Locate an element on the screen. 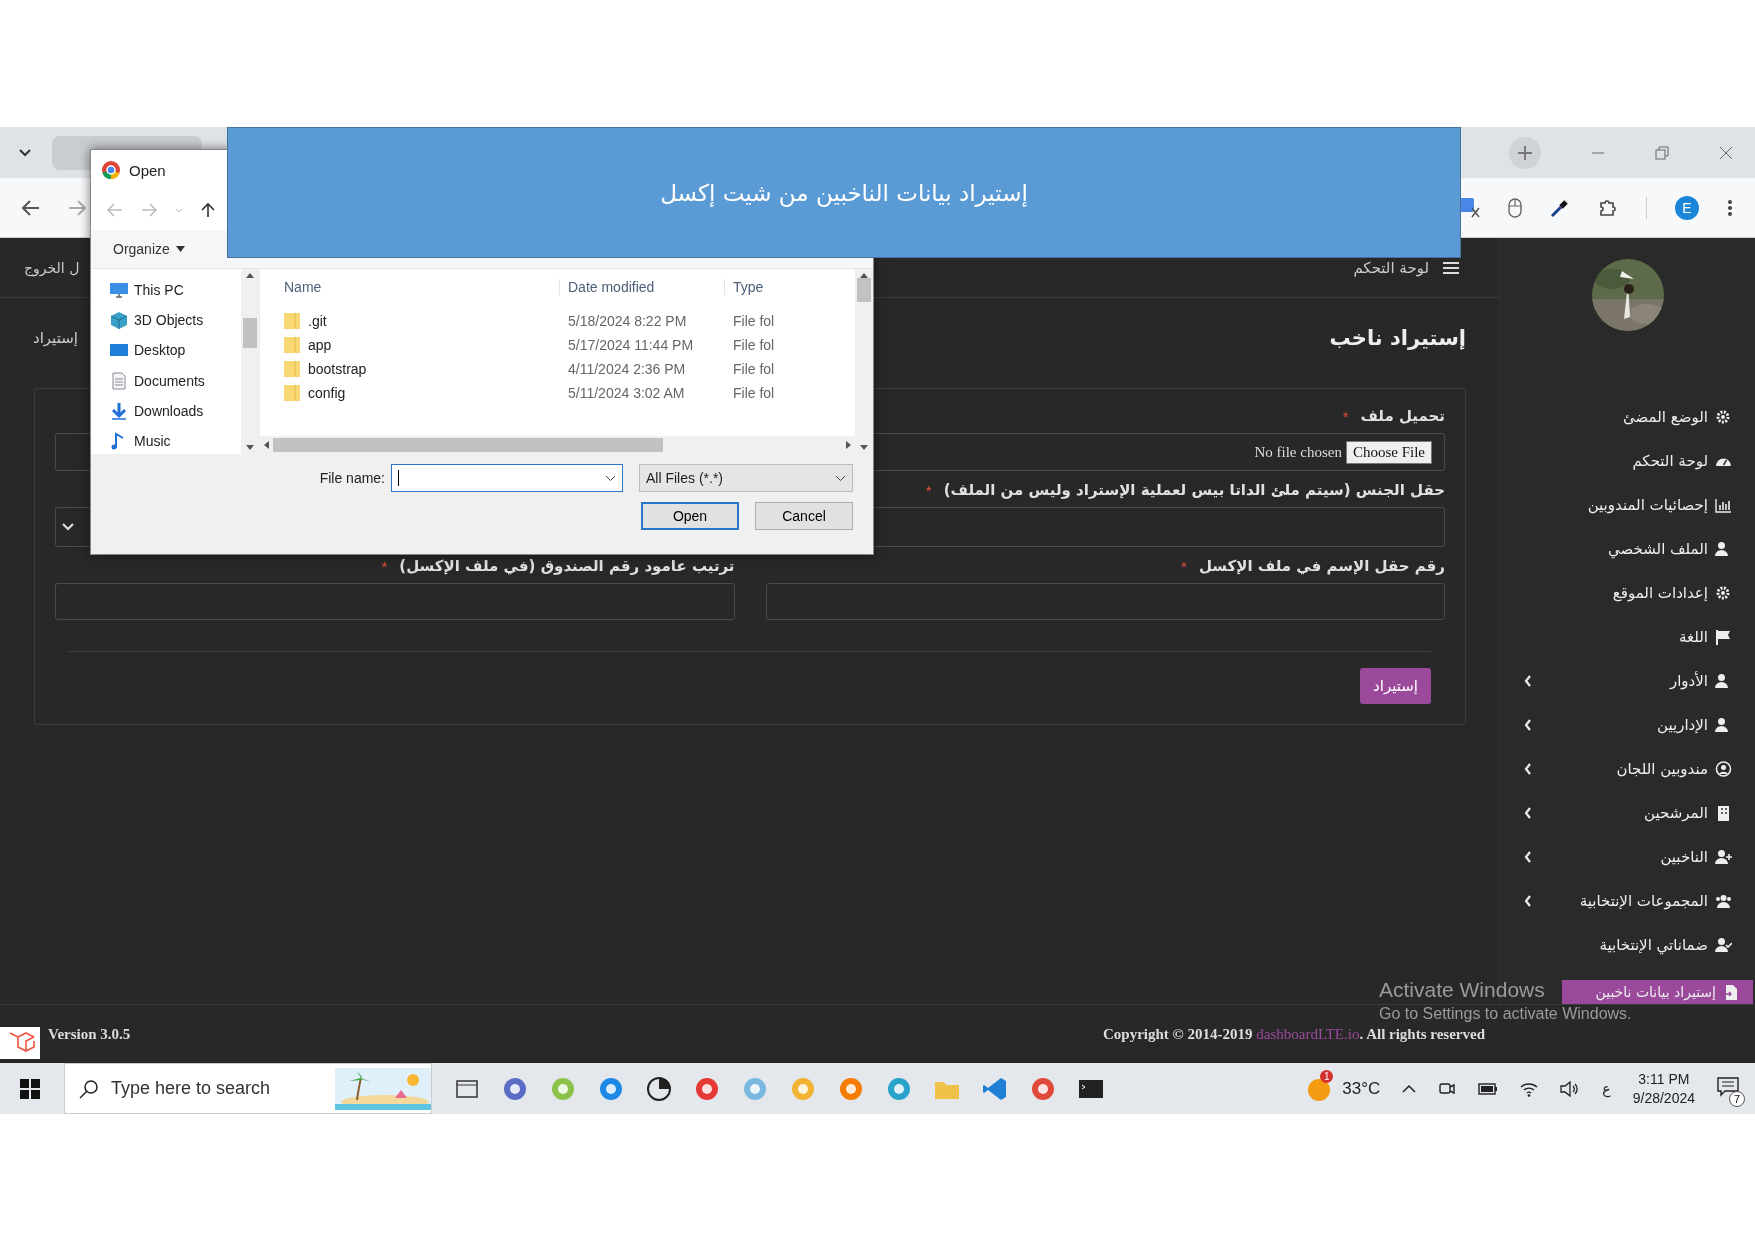  field-label: تحميل ملف is located at coordinates (1402, 416).